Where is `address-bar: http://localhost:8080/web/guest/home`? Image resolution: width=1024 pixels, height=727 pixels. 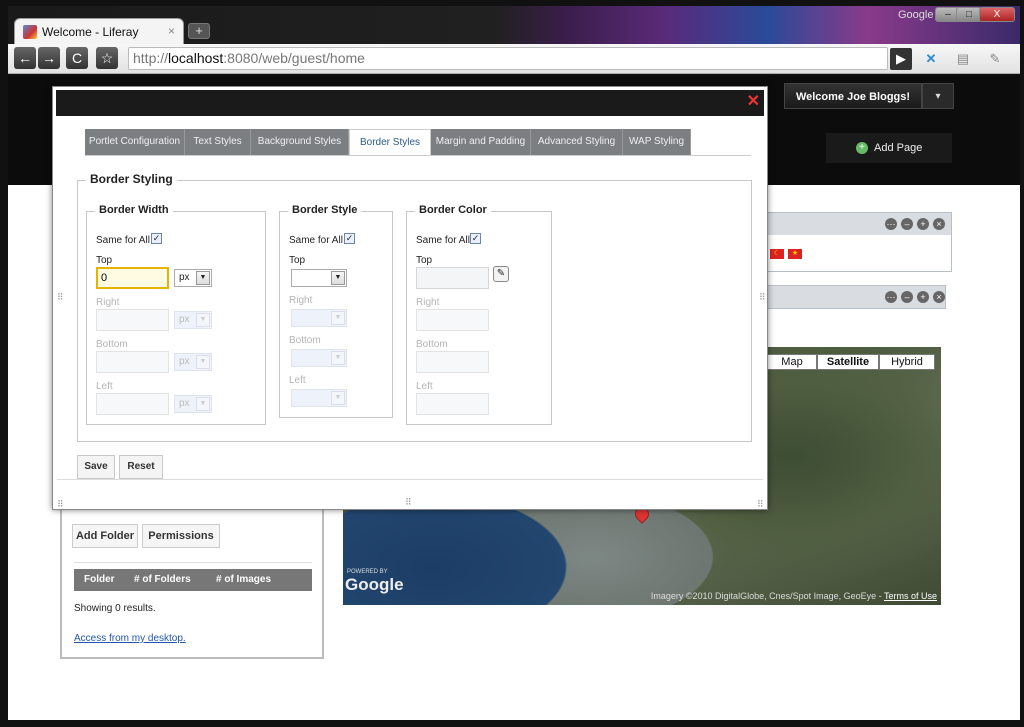
address-bar: http://localhost:8080/web/guest/home is located at coordinates (508, 58).